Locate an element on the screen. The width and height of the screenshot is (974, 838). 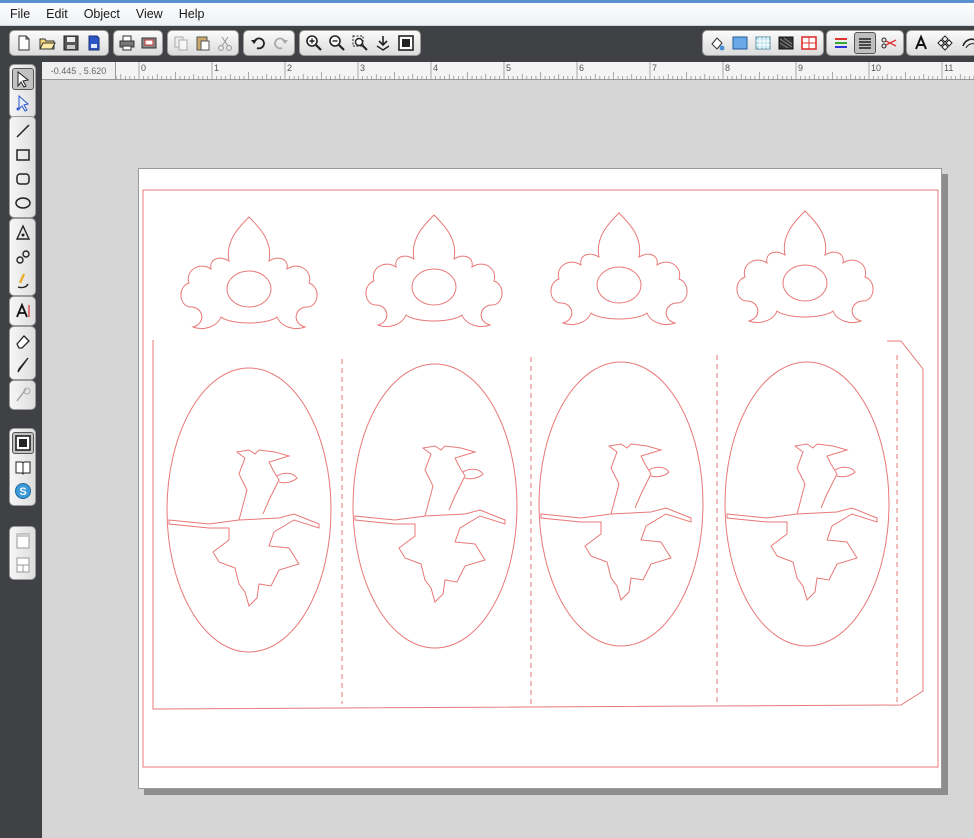
cut-settings-icon is located at coordinates (889, 43).